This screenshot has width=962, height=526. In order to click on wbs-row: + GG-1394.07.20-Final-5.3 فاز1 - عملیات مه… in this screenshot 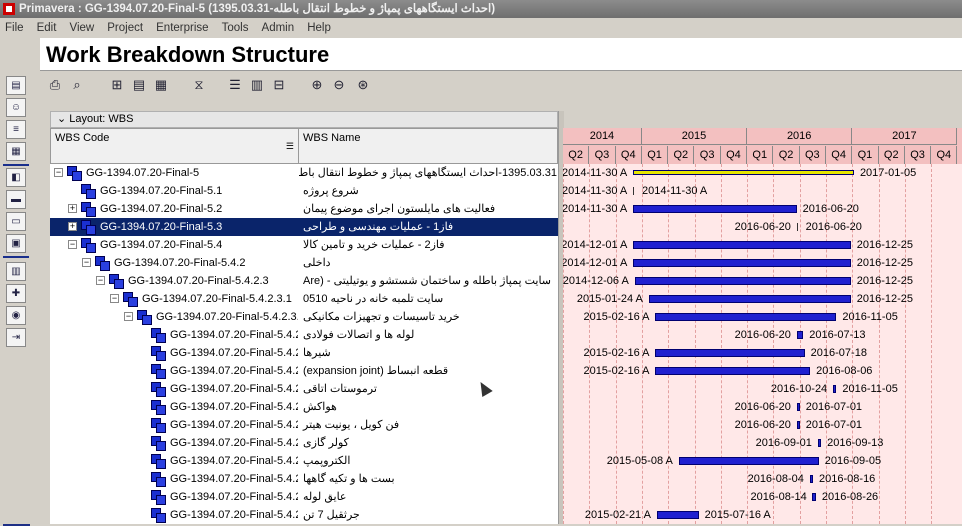, I will do `click(304, 227)`.